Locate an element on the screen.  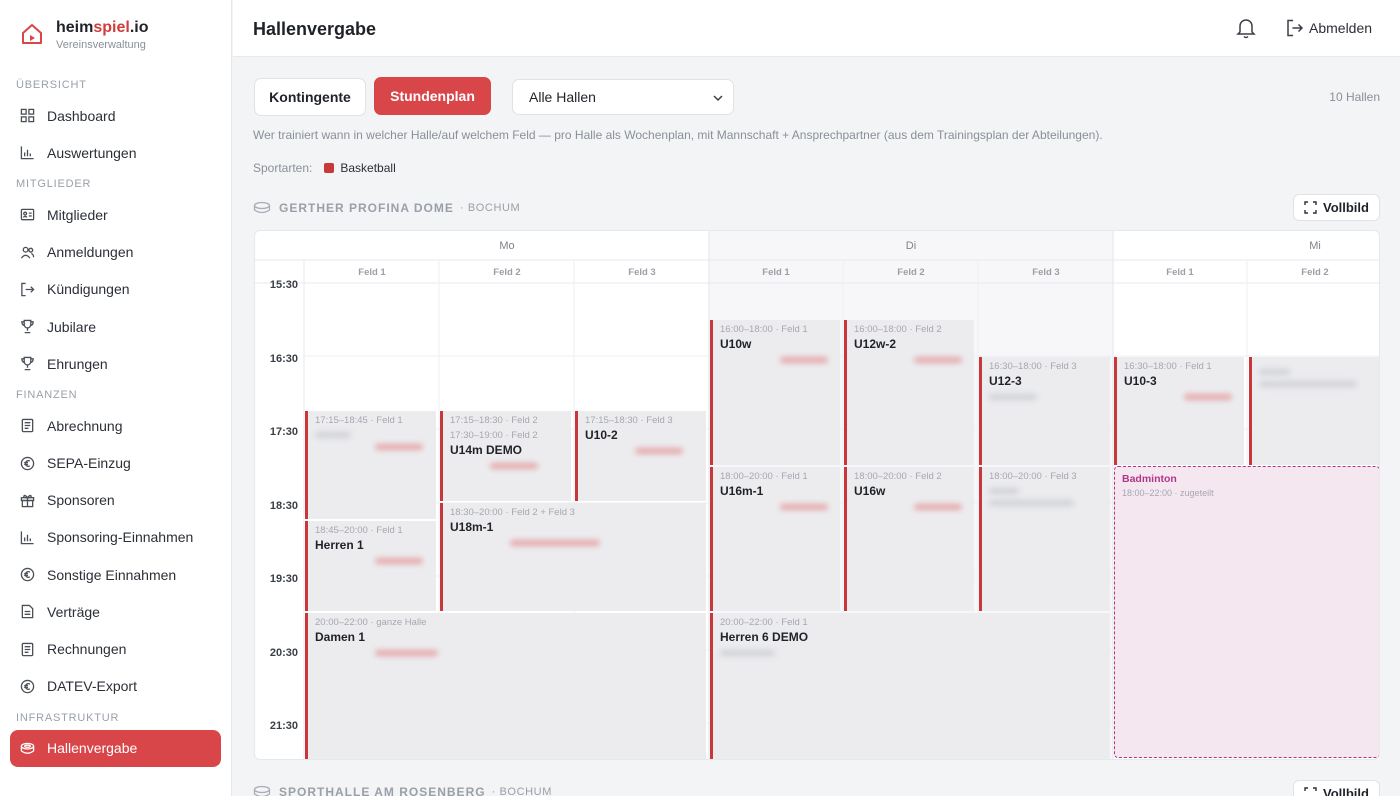
sidebar-item-dashboard: Dashboard is located at coordinates (115, 115).